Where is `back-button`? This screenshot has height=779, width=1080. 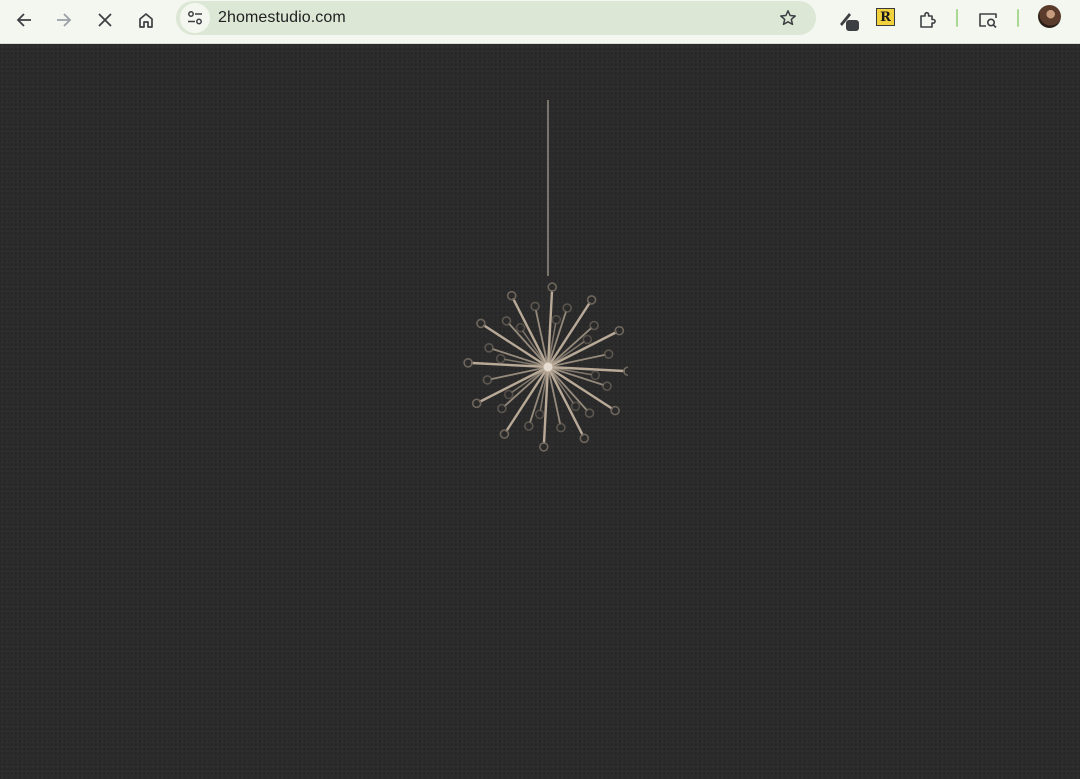 back-button is located at coordinates (24, 20).